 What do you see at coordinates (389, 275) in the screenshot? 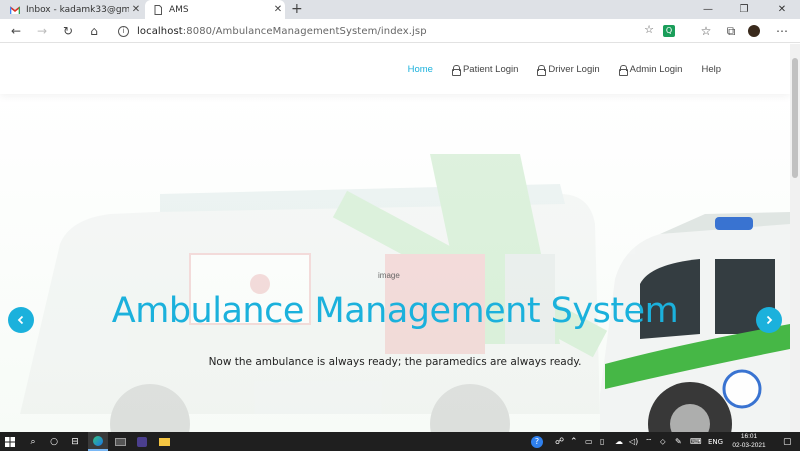
I see `broken-image-placeholder: image` at bounding box center [389, 275].